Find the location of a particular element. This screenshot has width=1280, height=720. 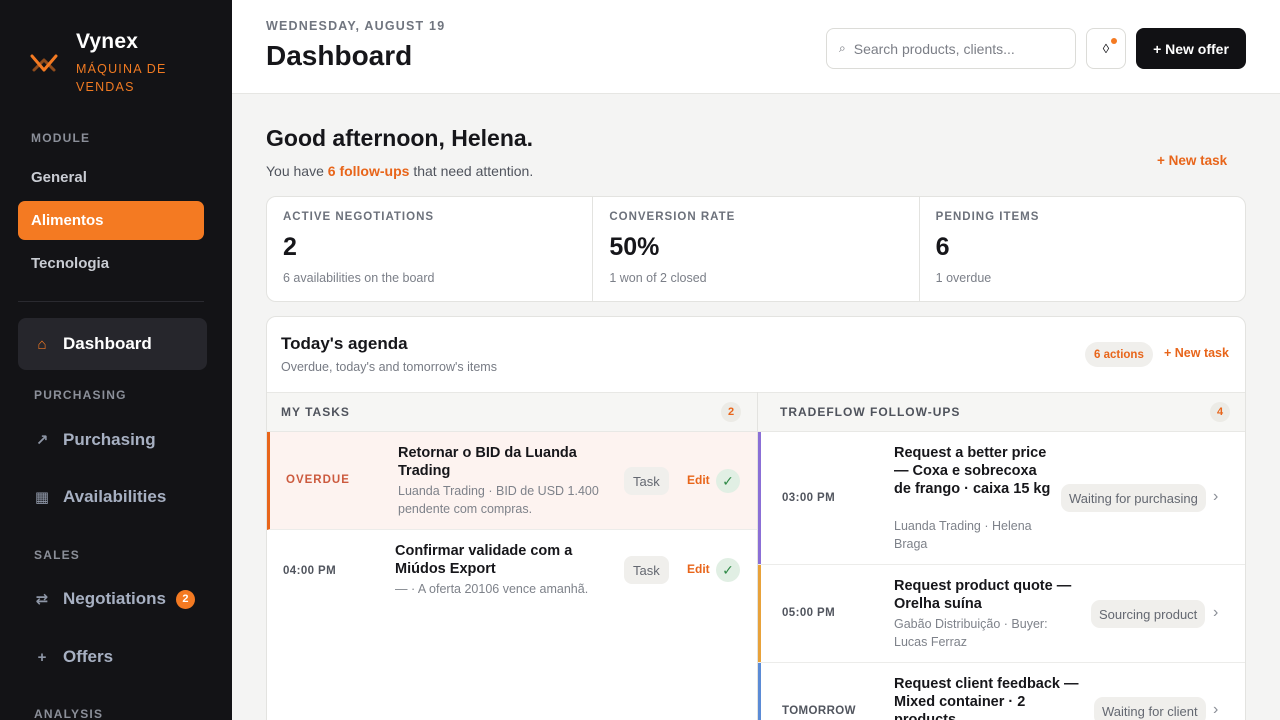

brand: Vynex MÁQUINA DE VENDAS is located at coordinates (113, 63).